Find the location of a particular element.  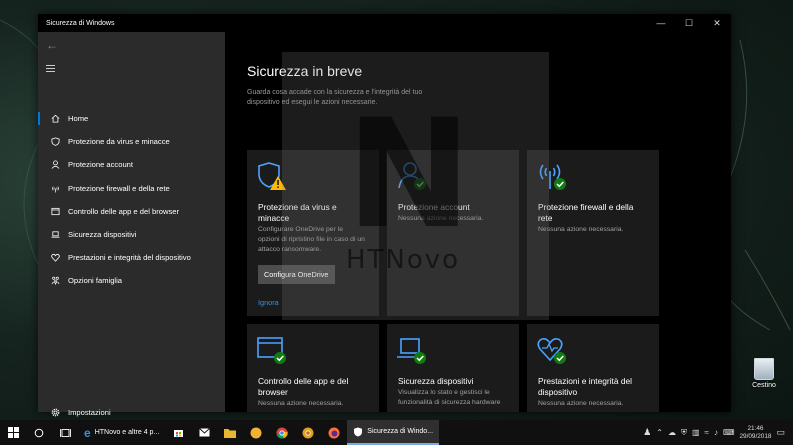

sidebar-item-settings: Impostazioni is located at coordinates (131, 412).